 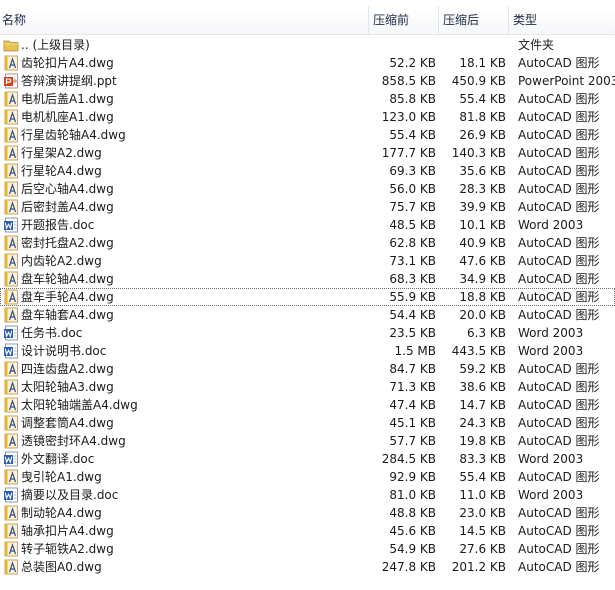 I want to click on file-row: 四连齿盘A2.dwg 84.7 KB 59.2 KB AutoCAD 图形, so click(x=307, y=369).